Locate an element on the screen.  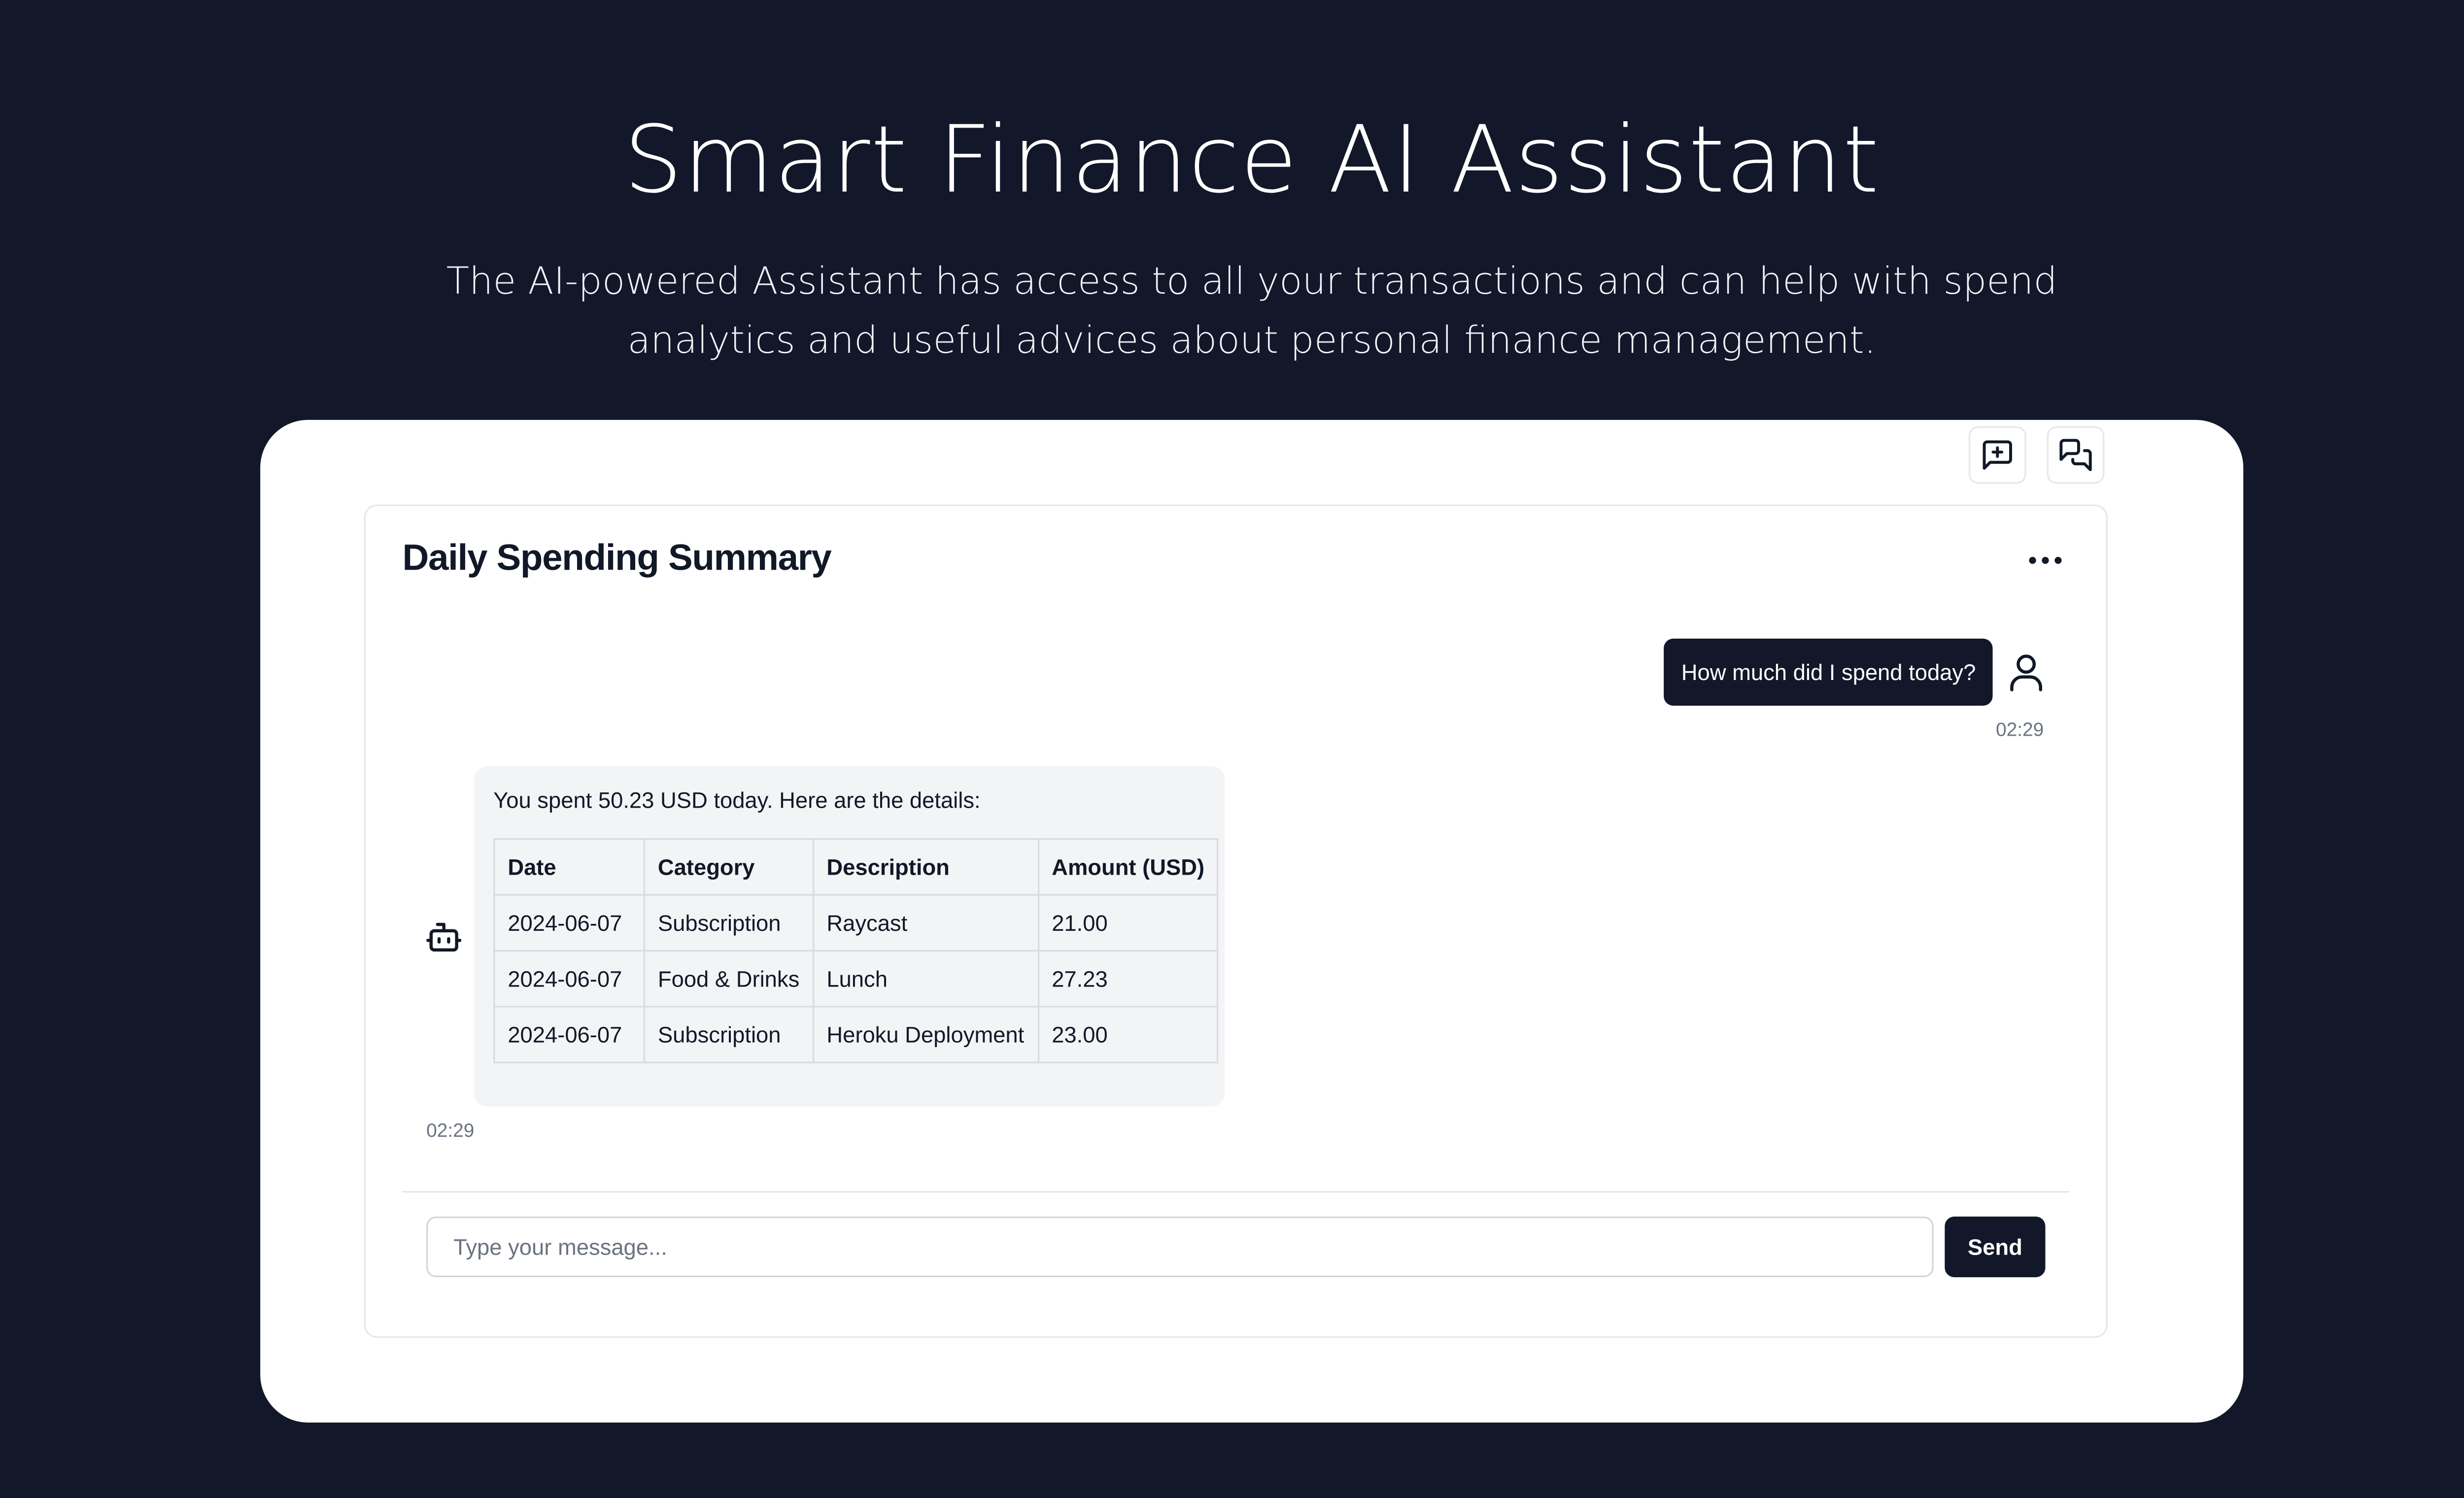
user-message-timestamp: 02:29 is located at coordinates (2020, 729).